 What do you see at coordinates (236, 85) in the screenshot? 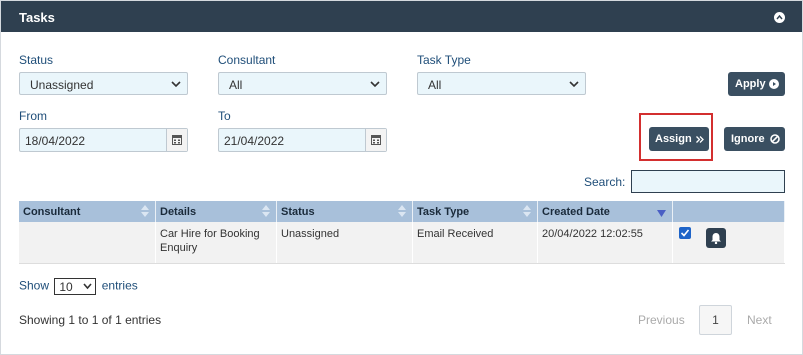
I see `consultant-select-value: All` at bounding box center [236, 85].